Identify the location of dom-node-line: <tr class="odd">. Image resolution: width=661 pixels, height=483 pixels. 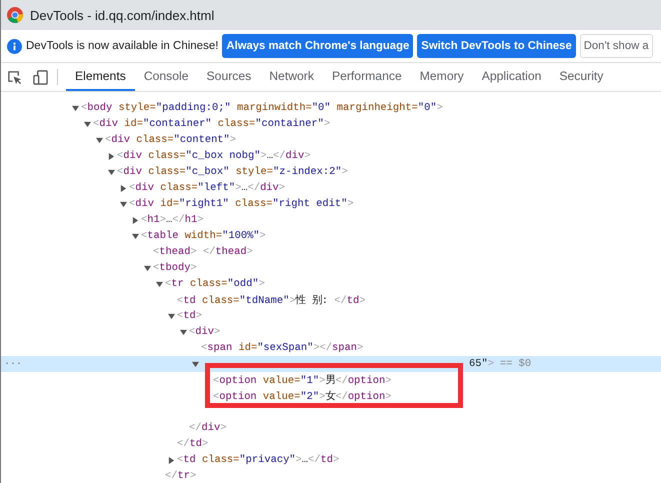
(215, 284).